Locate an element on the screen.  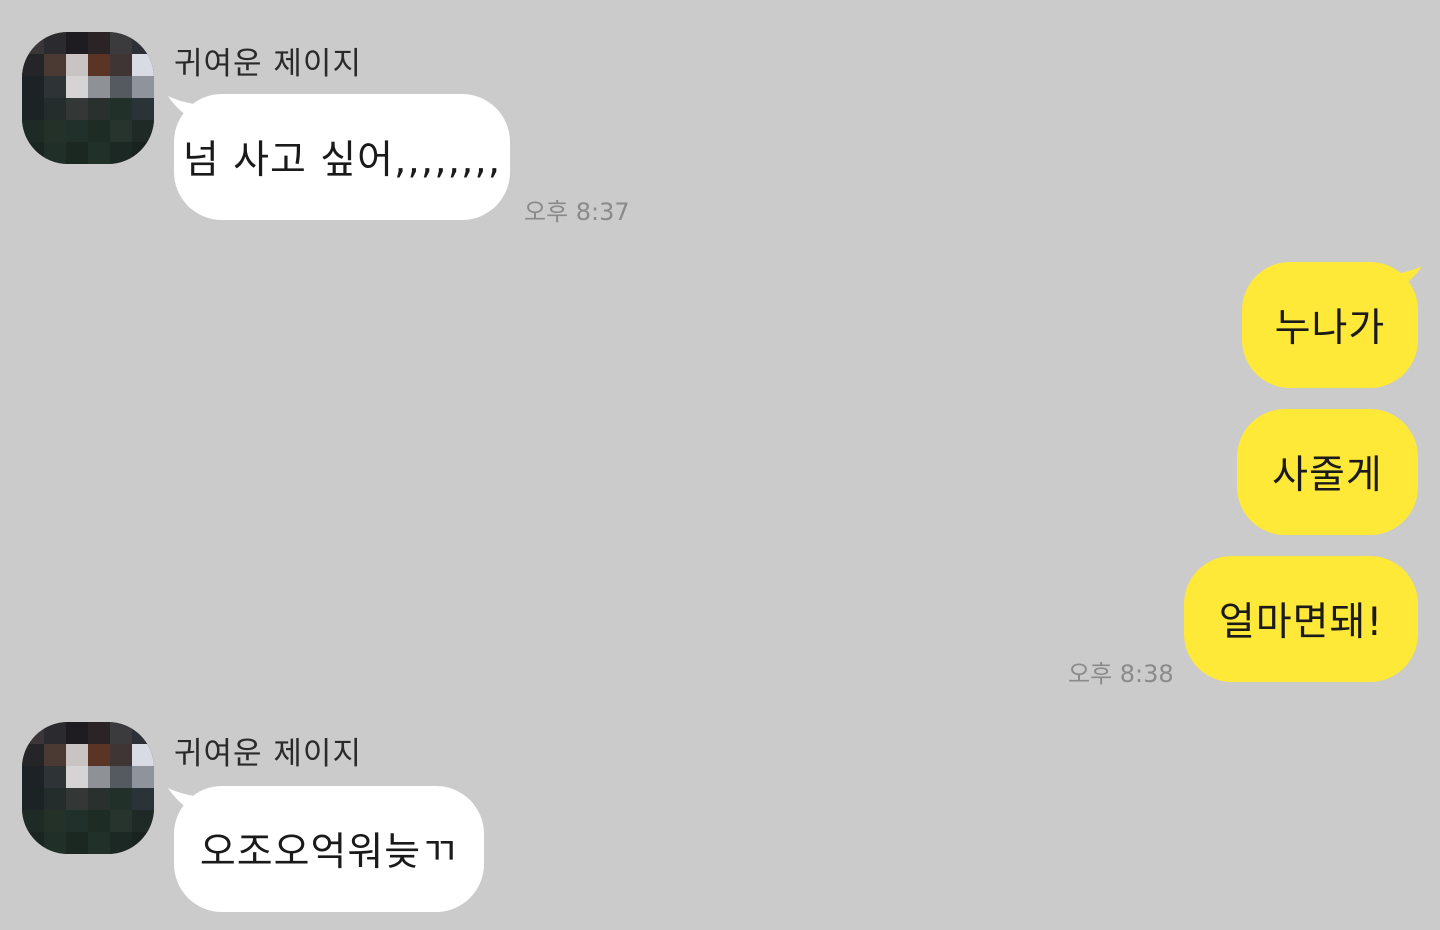
message-timestamp: 오후 8:38 is located at coordinates (1121, 674).